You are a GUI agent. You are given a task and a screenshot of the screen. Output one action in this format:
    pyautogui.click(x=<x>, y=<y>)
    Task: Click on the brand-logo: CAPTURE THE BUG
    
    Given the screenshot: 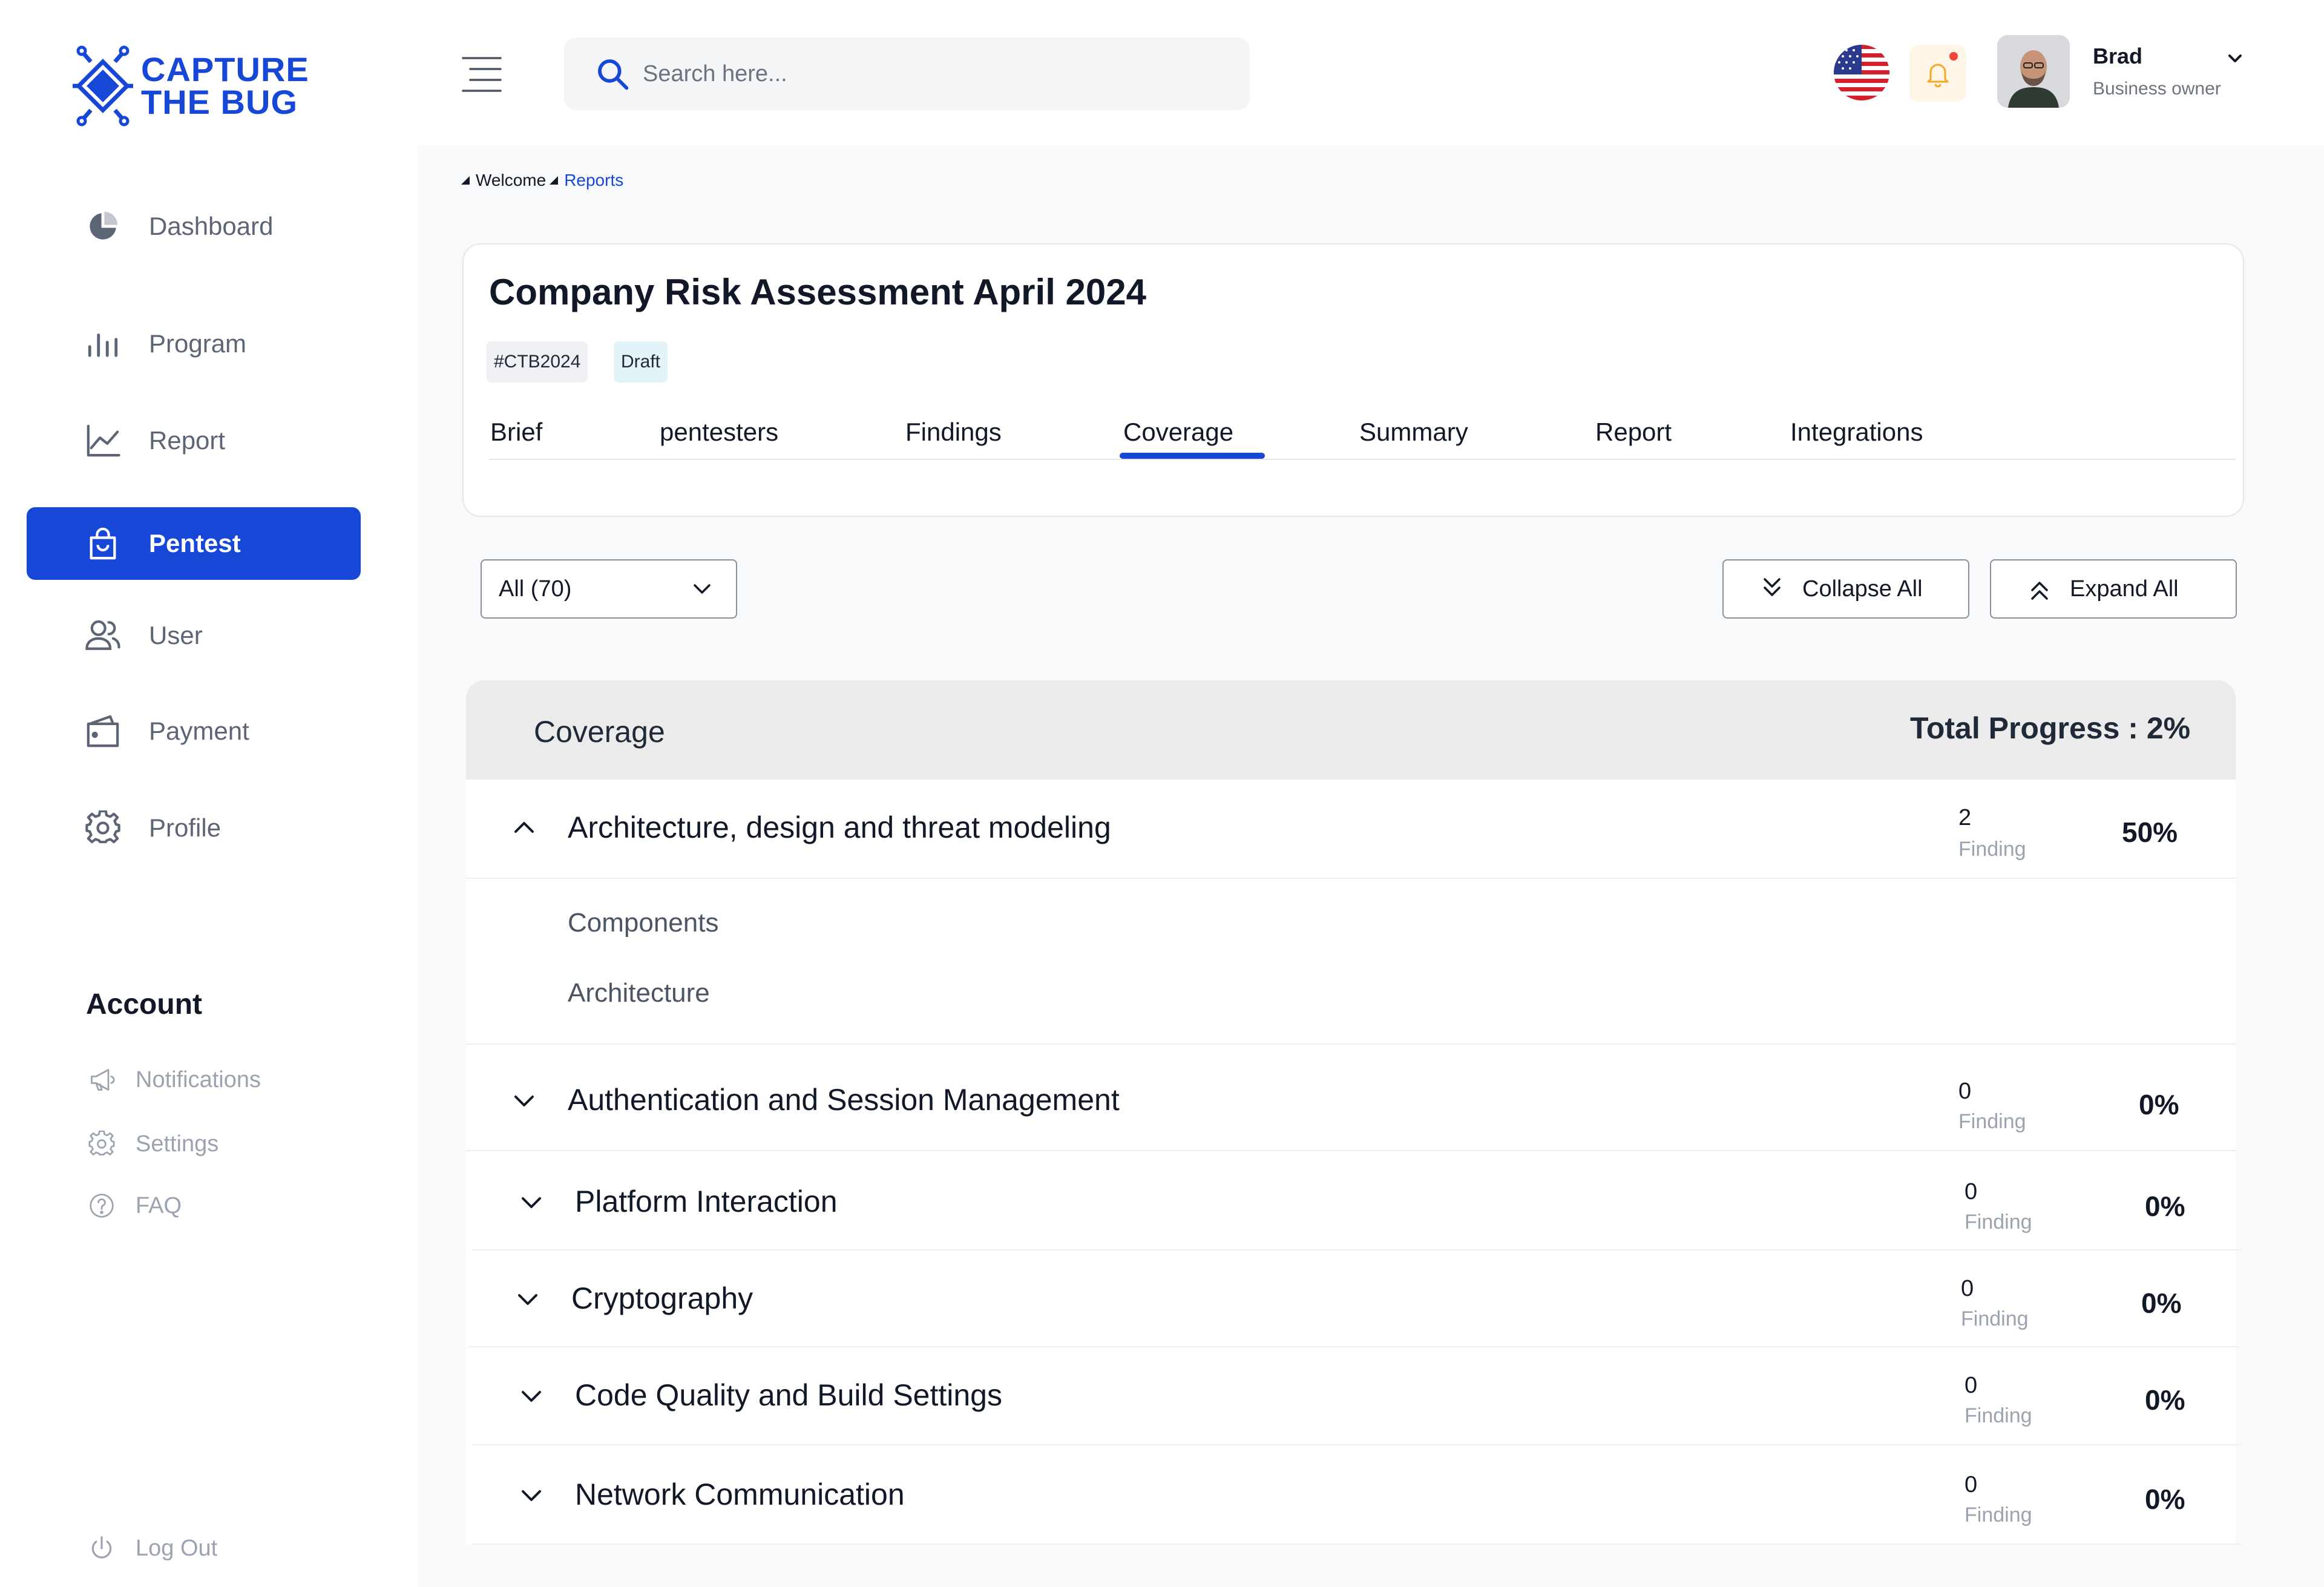 What is the action you would take?
    pyautogui.click(x=189, y=86)
    